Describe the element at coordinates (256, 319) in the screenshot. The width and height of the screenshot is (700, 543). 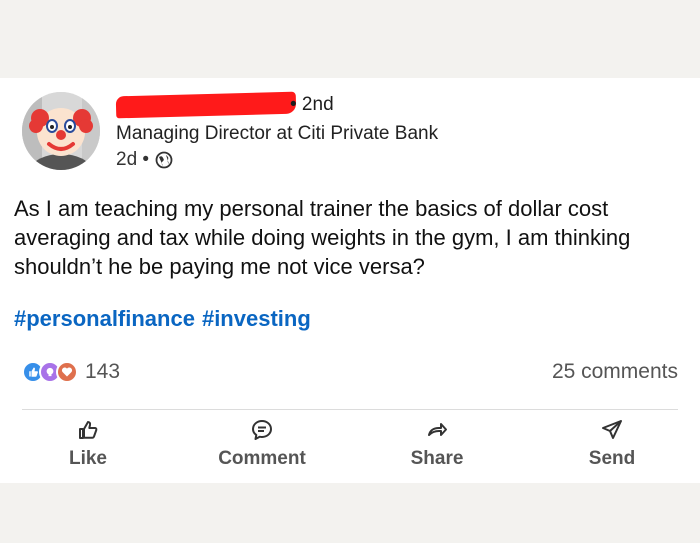
I see `hashtag-investing: #investing` at that location.